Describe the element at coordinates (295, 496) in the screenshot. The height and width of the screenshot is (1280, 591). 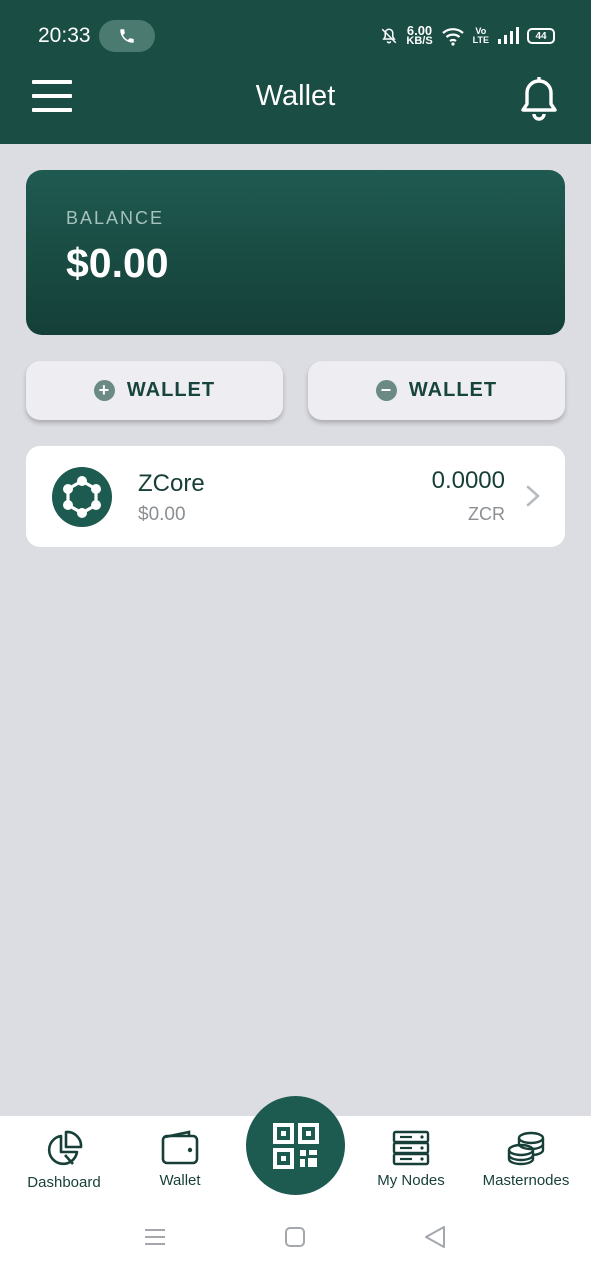
I see `coin-row-zcore: ZCore $0.00 0.0000 ZCR` at that location.